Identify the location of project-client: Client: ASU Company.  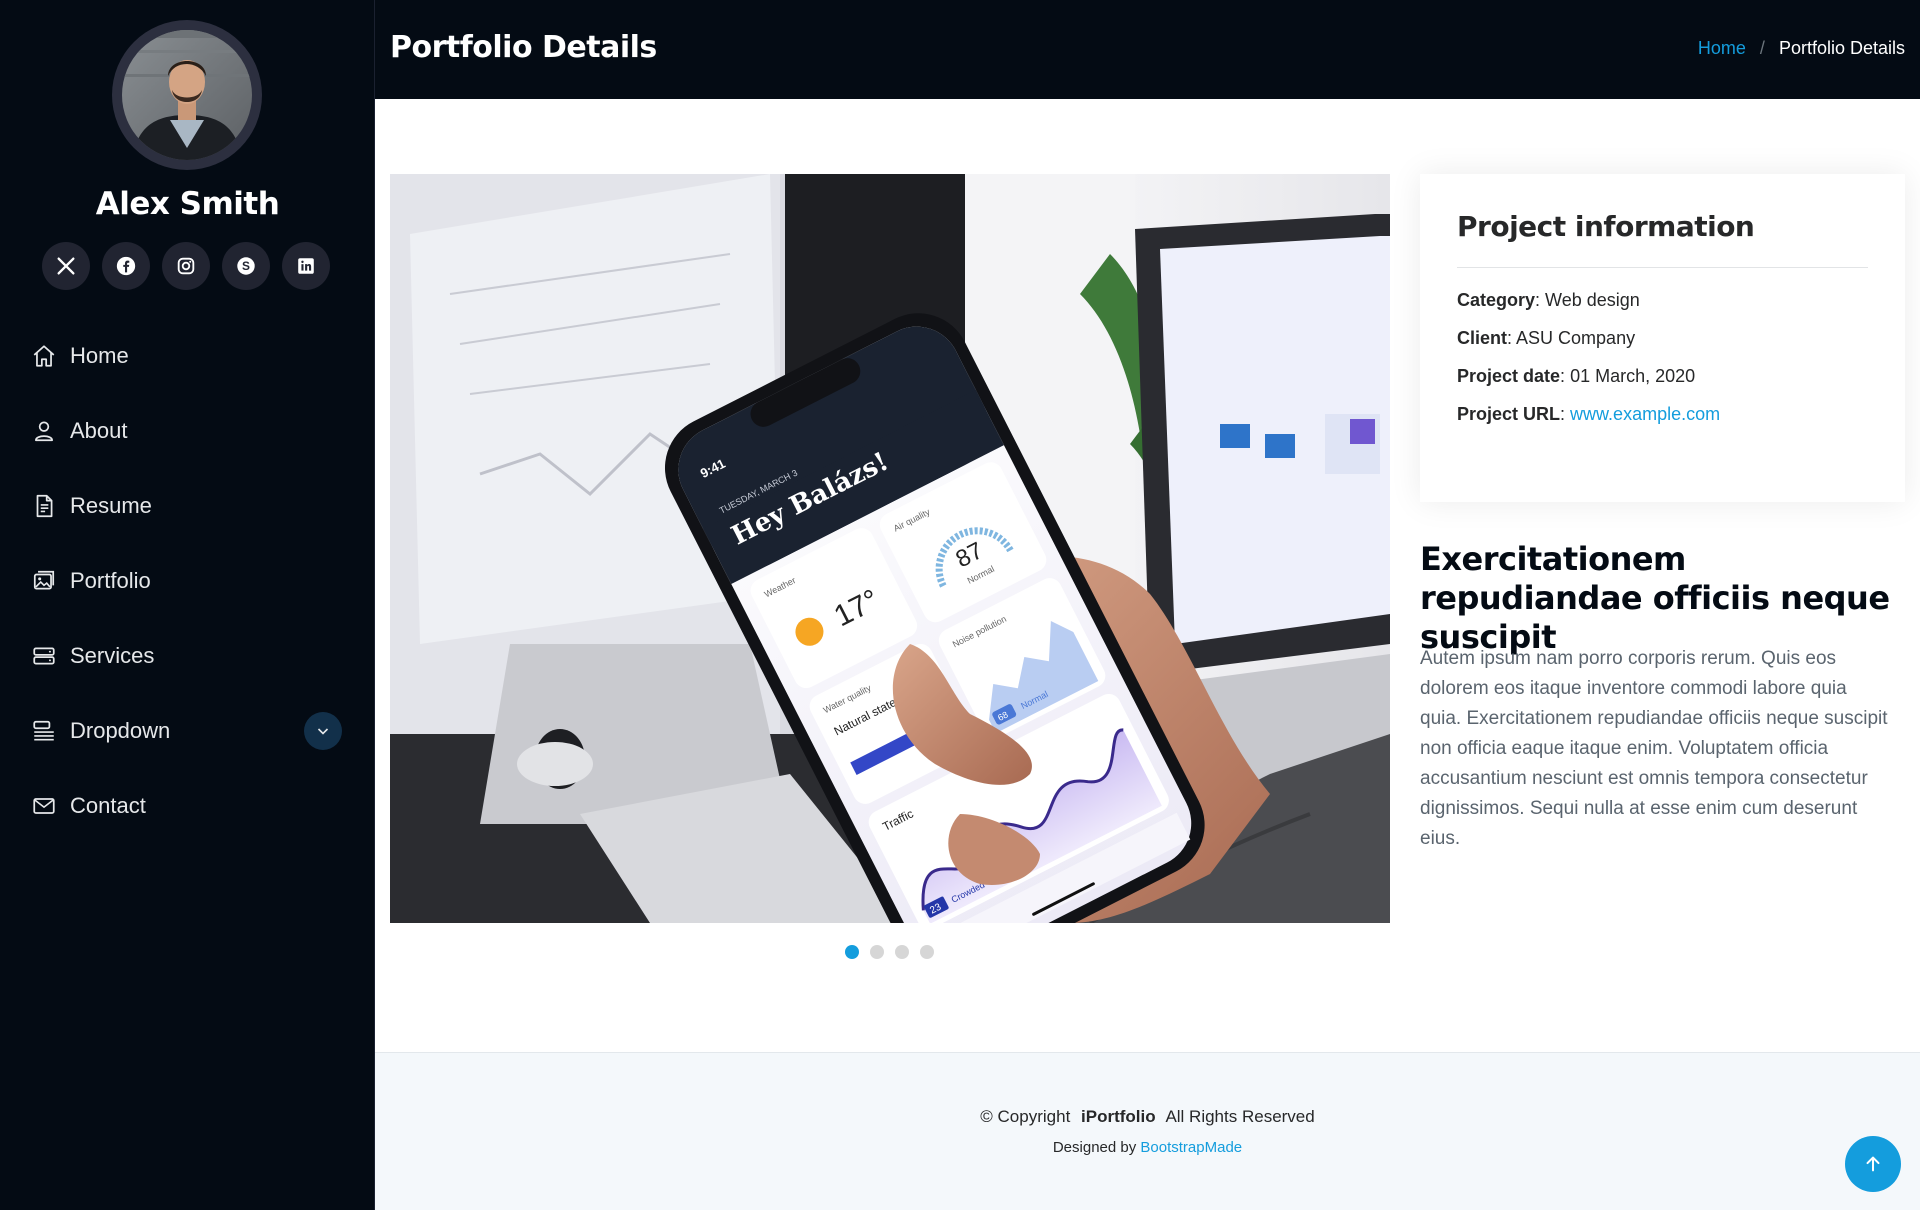
(1546, 338).